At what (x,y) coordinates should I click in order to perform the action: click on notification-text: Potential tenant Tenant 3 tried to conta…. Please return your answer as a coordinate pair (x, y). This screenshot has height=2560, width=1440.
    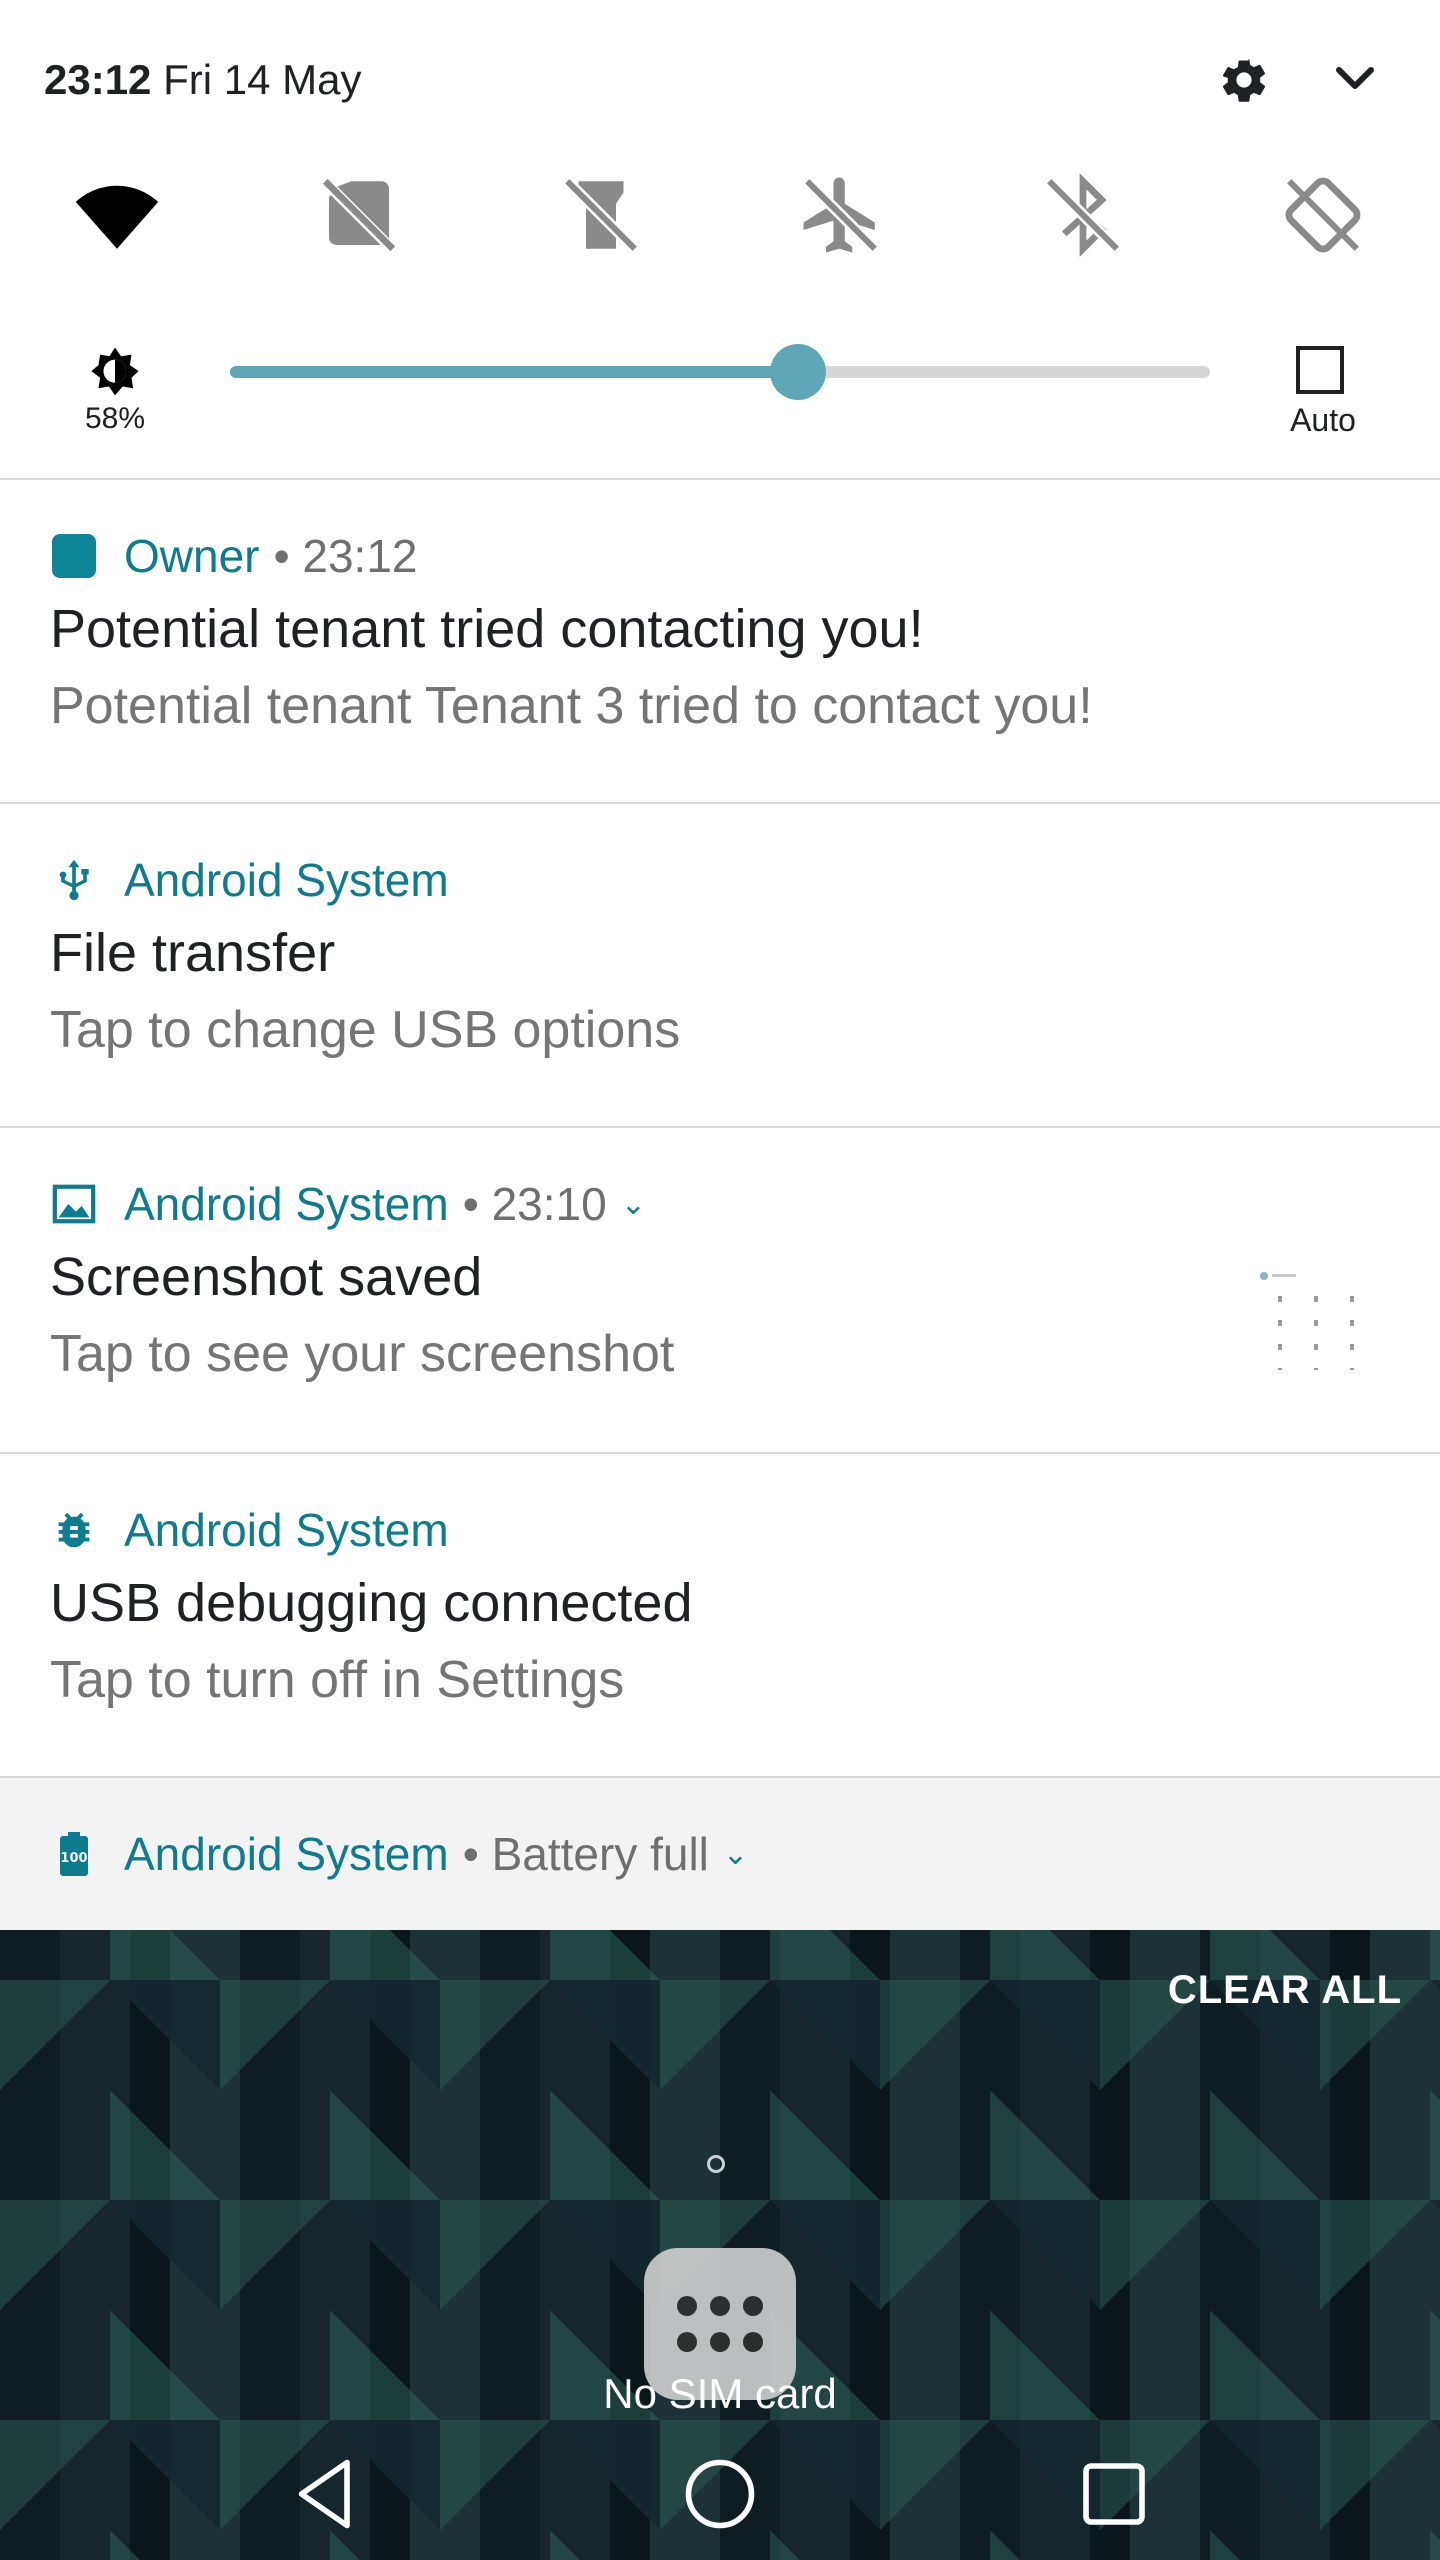
    Looking at the image, I should click on (571, 706).